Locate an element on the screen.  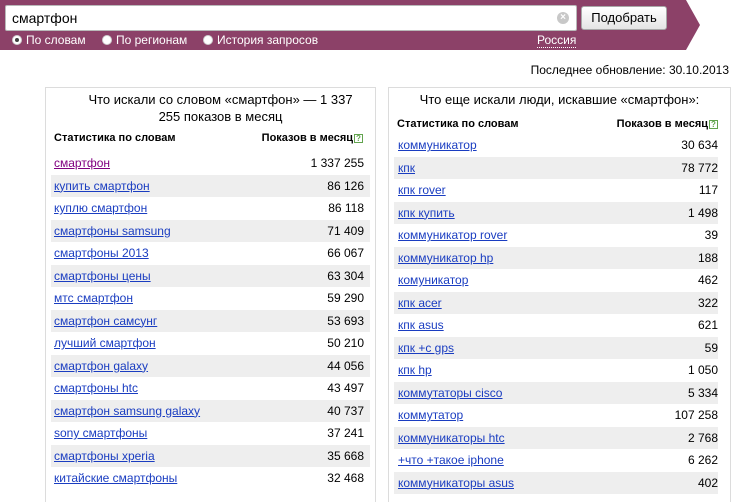
table-row: комуникатор 462 is located at coordinates (556, 280).